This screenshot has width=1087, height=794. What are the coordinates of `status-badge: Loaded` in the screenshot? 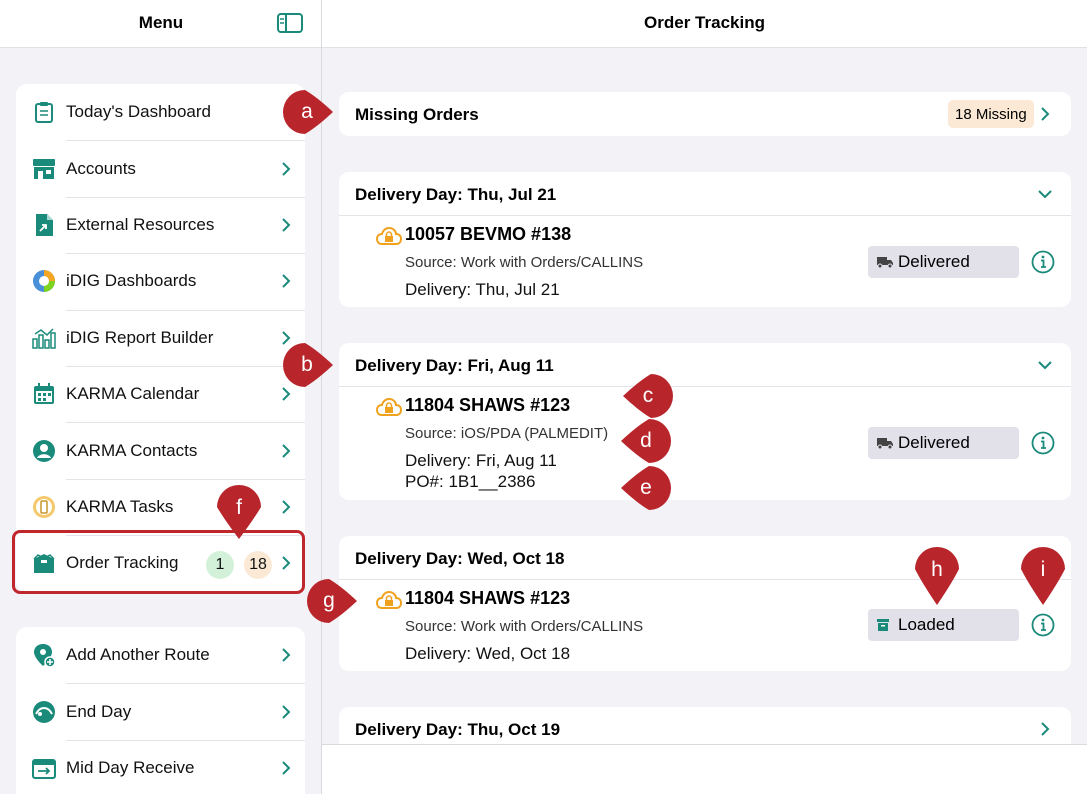 It's located at (943, 625).